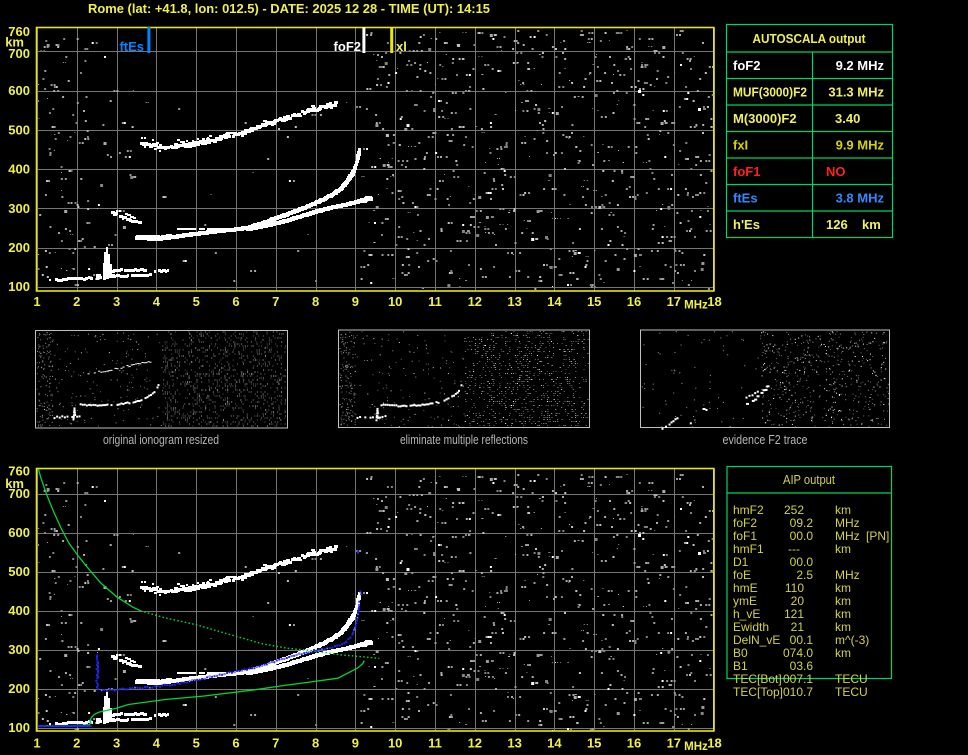 This screenshot has width=968, height=755. Describe the element at coordinates (161, 439) in the screenshot. I see `svg-text: original ionogram resized` at that location.